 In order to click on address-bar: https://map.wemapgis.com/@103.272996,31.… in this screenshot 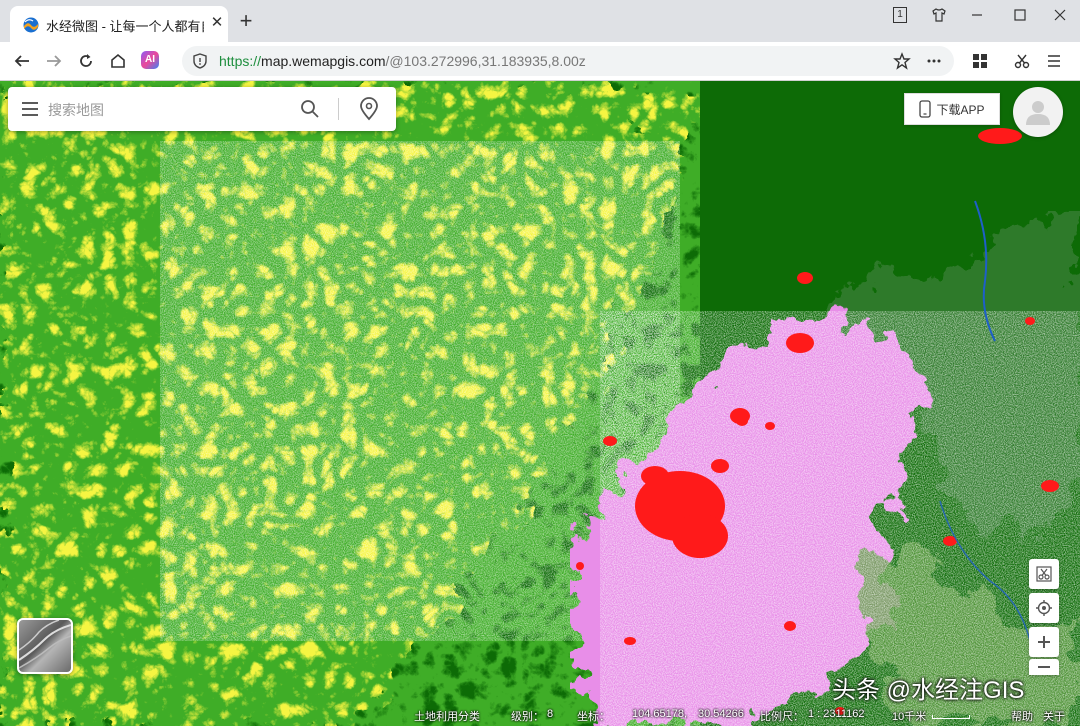, I will do `click(568, 61)`.